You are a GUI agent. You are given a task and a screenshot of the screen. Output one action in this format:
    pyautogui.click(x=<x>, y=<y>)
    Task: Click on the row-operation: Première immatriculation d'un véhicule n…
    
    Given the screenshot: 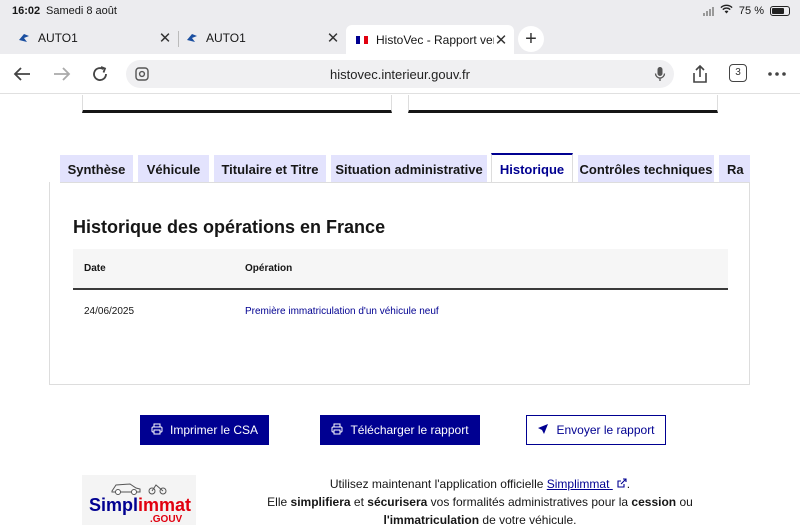 What is the action you would take?
    pyautogui.click(x=342, y=311)
    